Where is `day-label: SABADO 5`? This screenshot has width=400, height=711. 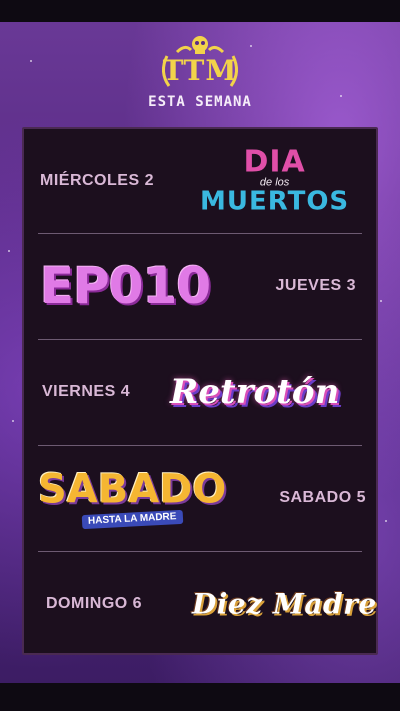 day-label: SABADO 5 is located at coordinates (322, 497).